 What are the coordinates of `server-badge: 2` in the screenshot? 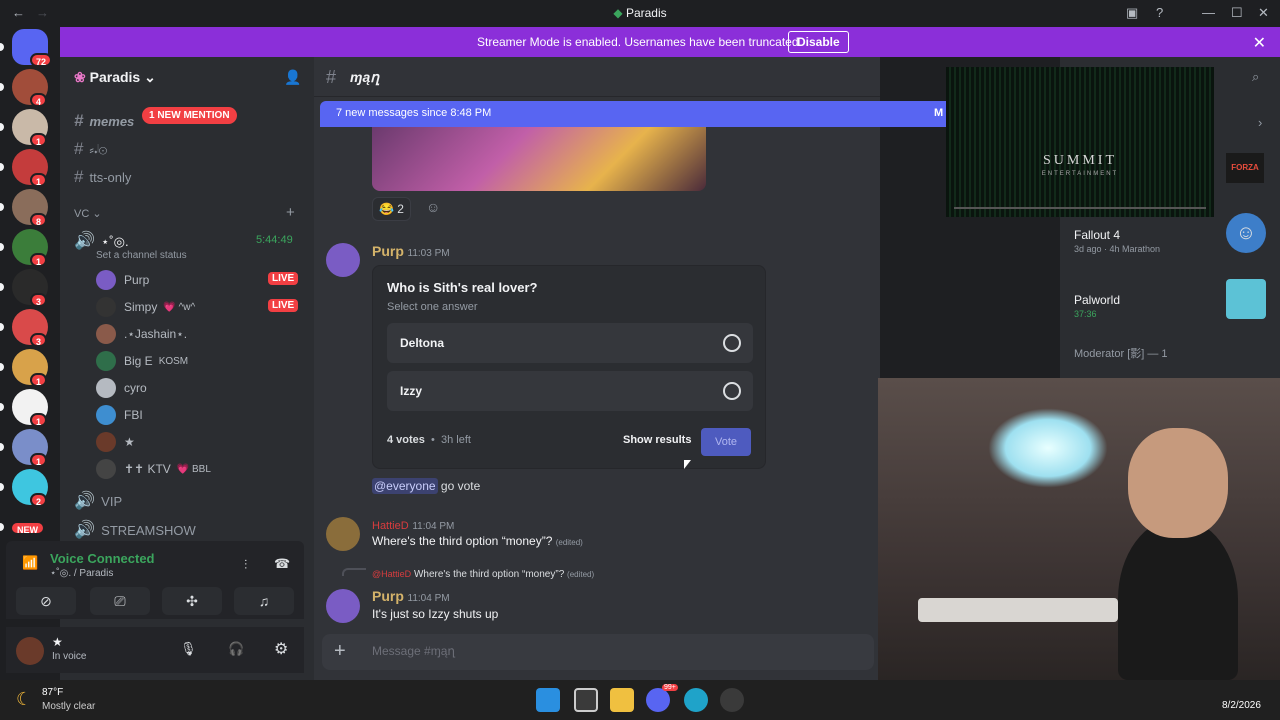 It's located at (39, 500).